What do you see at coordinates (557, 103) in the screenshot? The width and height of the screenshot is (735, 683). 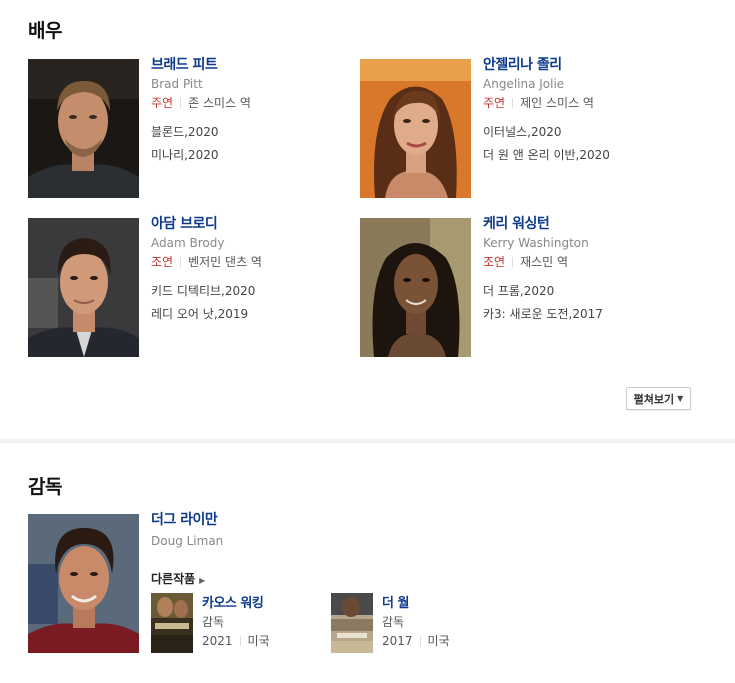 I see `role-name: 제인 스미스 역` at bounding box center [557, 103].